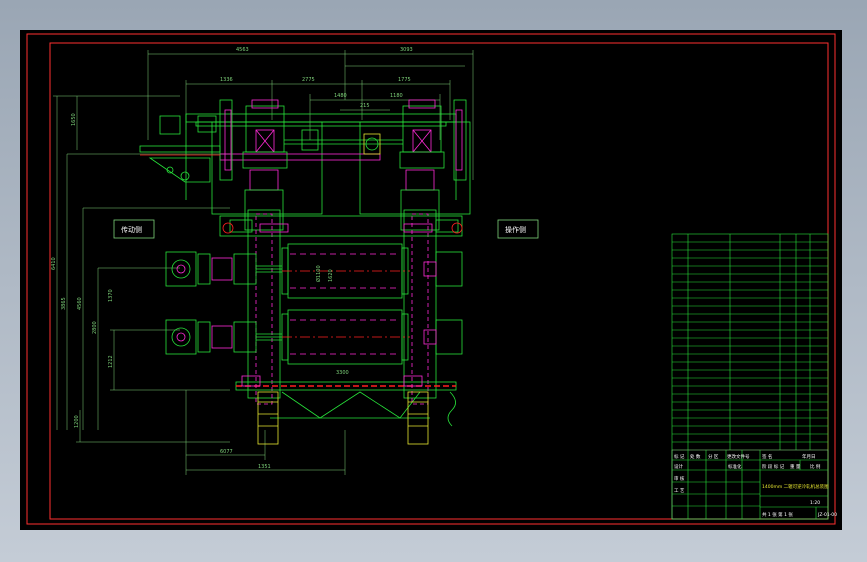 This screenshot has height=562, width=867. What do you see at coordinates (318, 273) in the screenshot?
I see `dim-roll-dia: Ø1100` at bounding box center [318, 273].